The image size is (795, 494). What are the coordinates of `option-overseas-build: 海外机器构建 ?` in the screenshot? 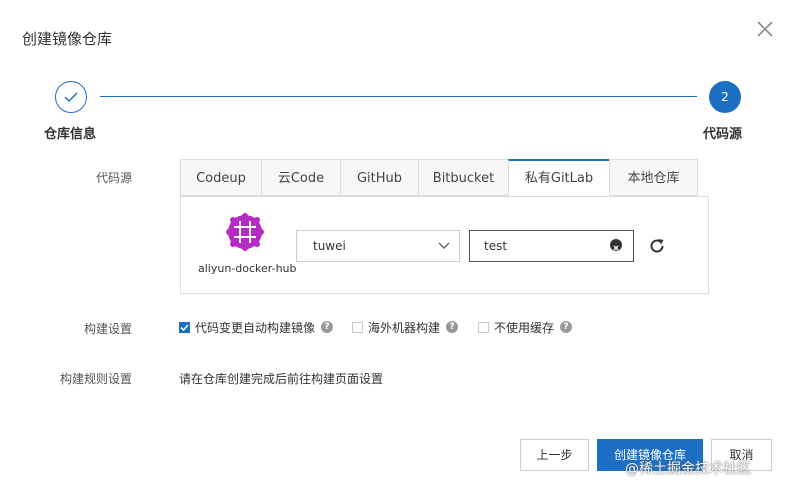 It's located at (405, 327).